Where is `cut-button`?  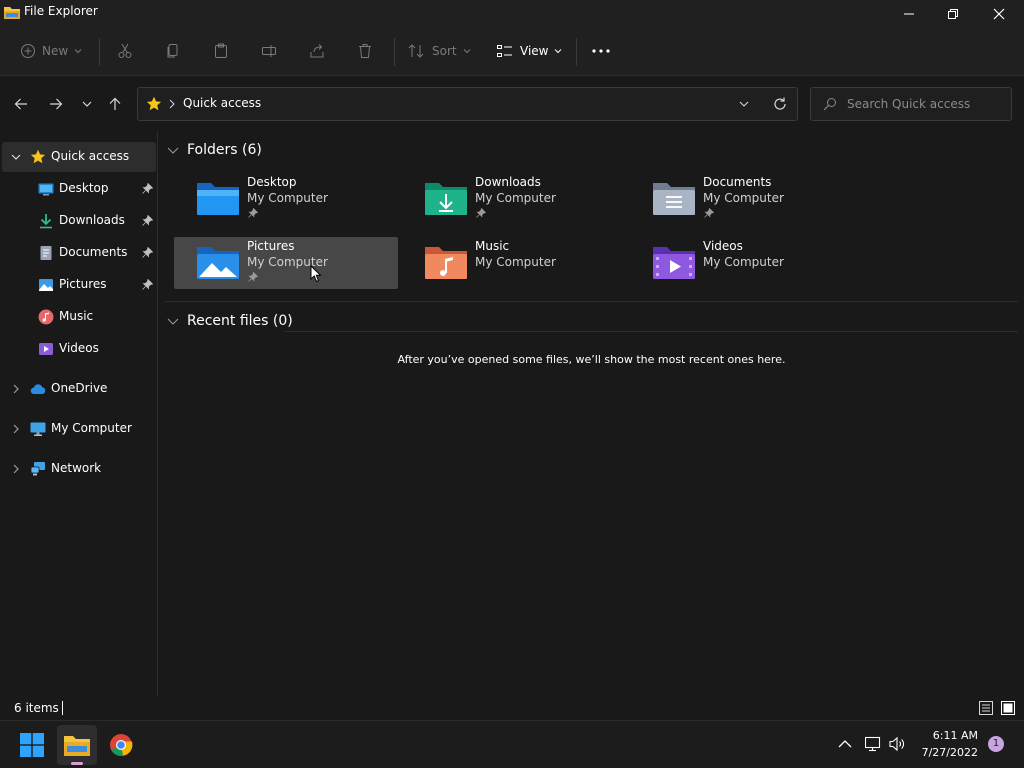 cut-button is located at coordinates (125, 51).